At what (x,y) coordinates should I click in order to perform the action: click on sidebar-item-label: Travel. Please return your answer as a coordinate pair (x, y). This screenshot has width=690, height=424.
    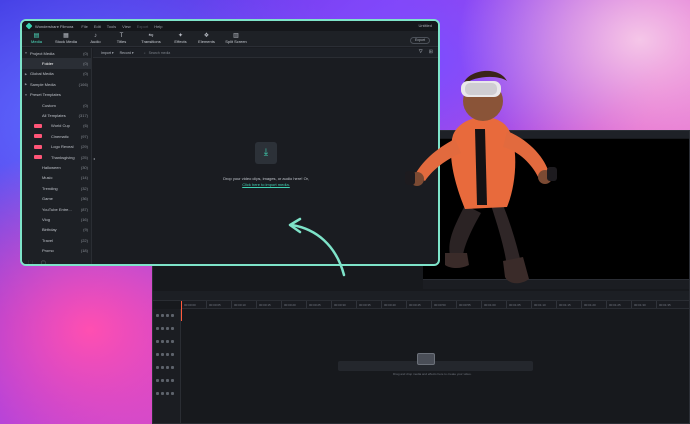
    Looking at the image, I should click on (47, 240).